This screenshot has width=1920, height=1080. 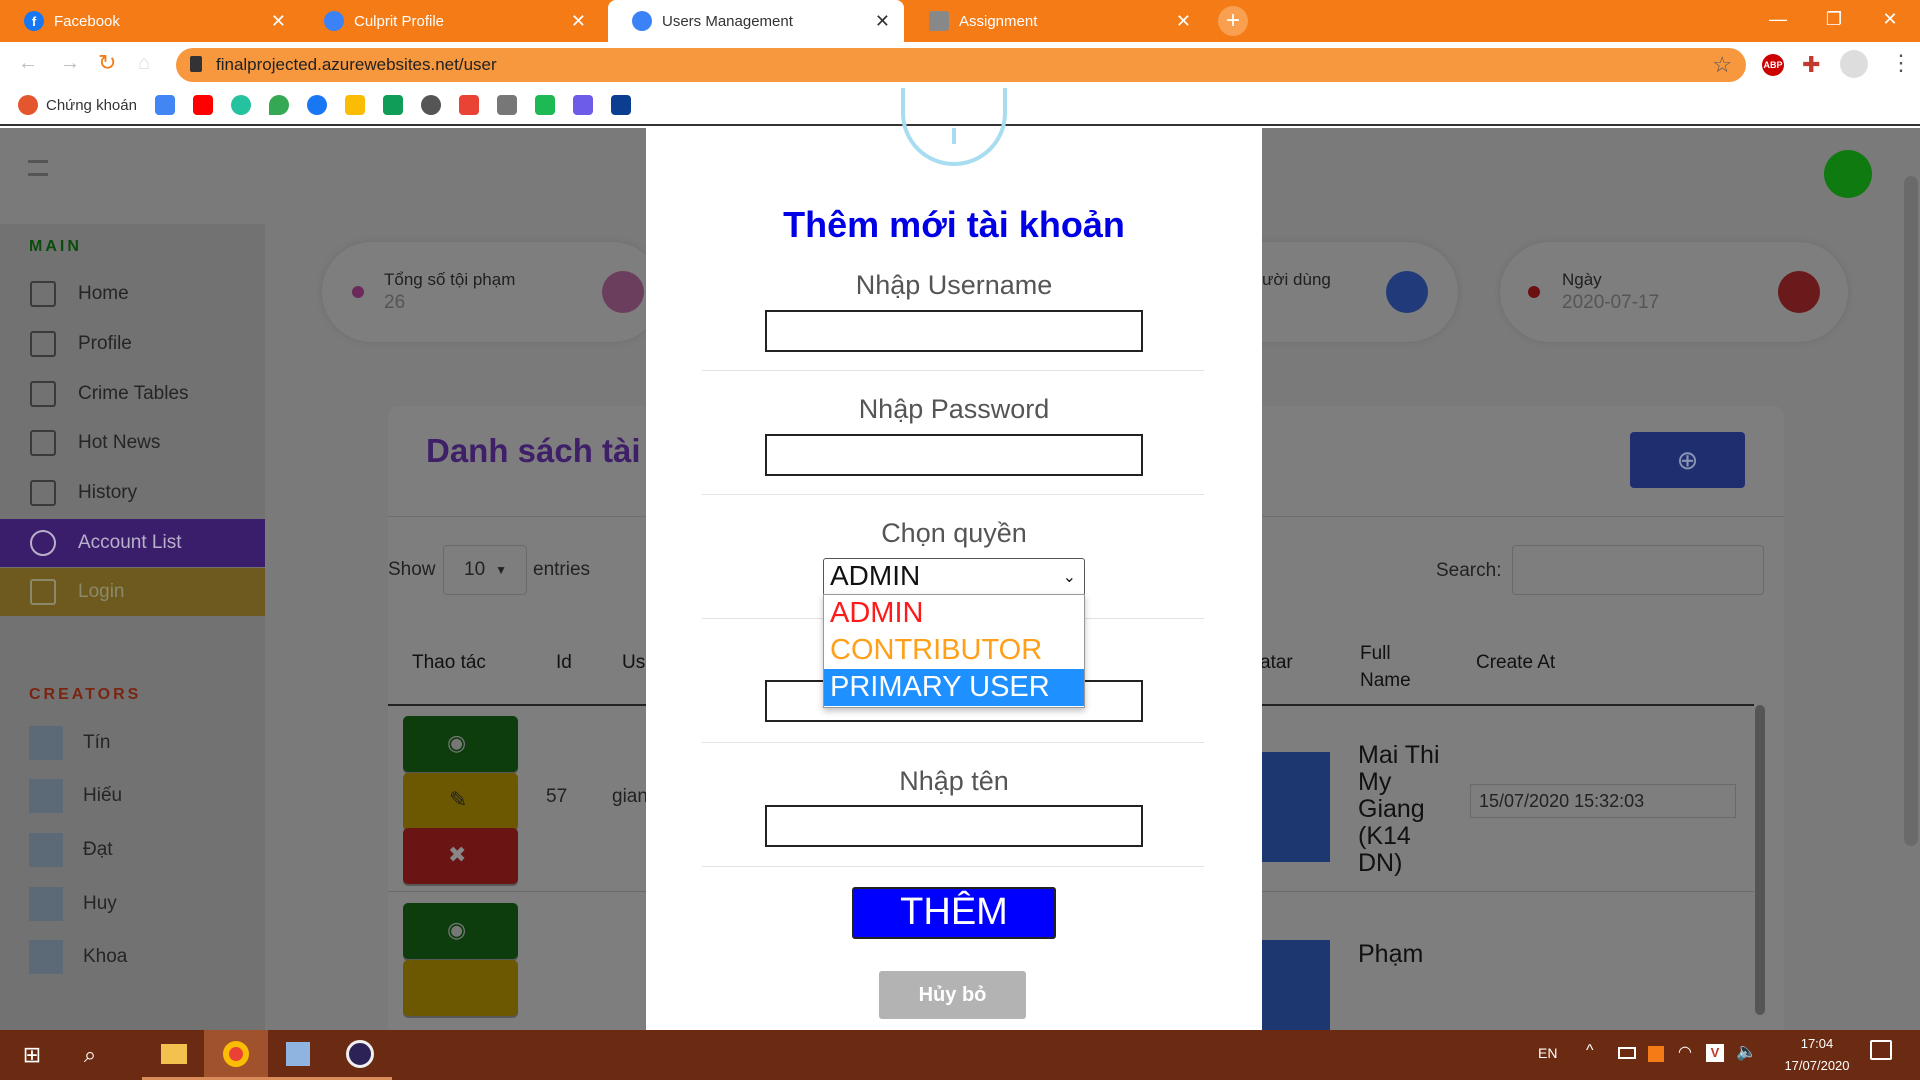 What do you see at coordinates (1715, 1053) in the screenshot?
I see `tray-v-icon: V` at bounding box center [1715, 1053].